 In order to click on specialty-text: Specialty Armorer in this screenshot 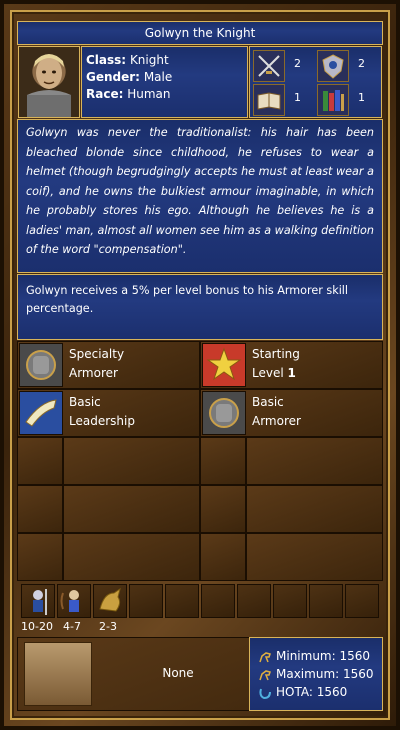, I will do `click(96, 364)`.